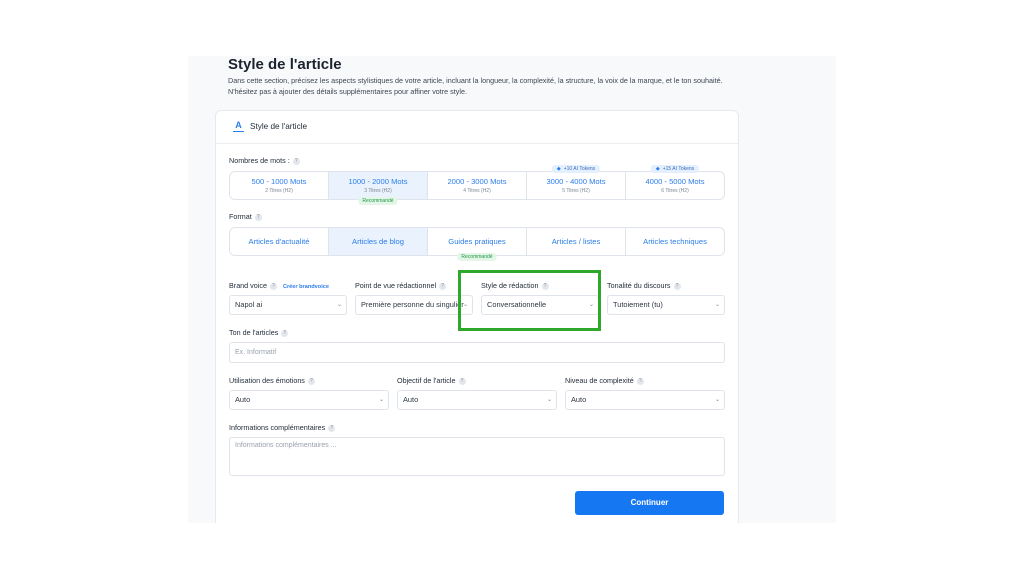 This screenshot has width=1024, height=576. Describe the element at coordinates (576, 169) in the screenshot. I see `token-badge: ◆ +10 AI Tokens` at that location.